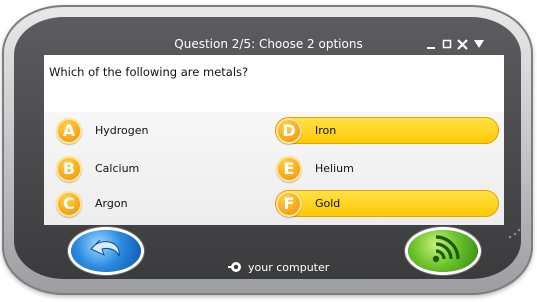  What do you see at coordinates (446, 249) in the screenshot?
I see `wifi-icon` at bounding box center [446, 249].